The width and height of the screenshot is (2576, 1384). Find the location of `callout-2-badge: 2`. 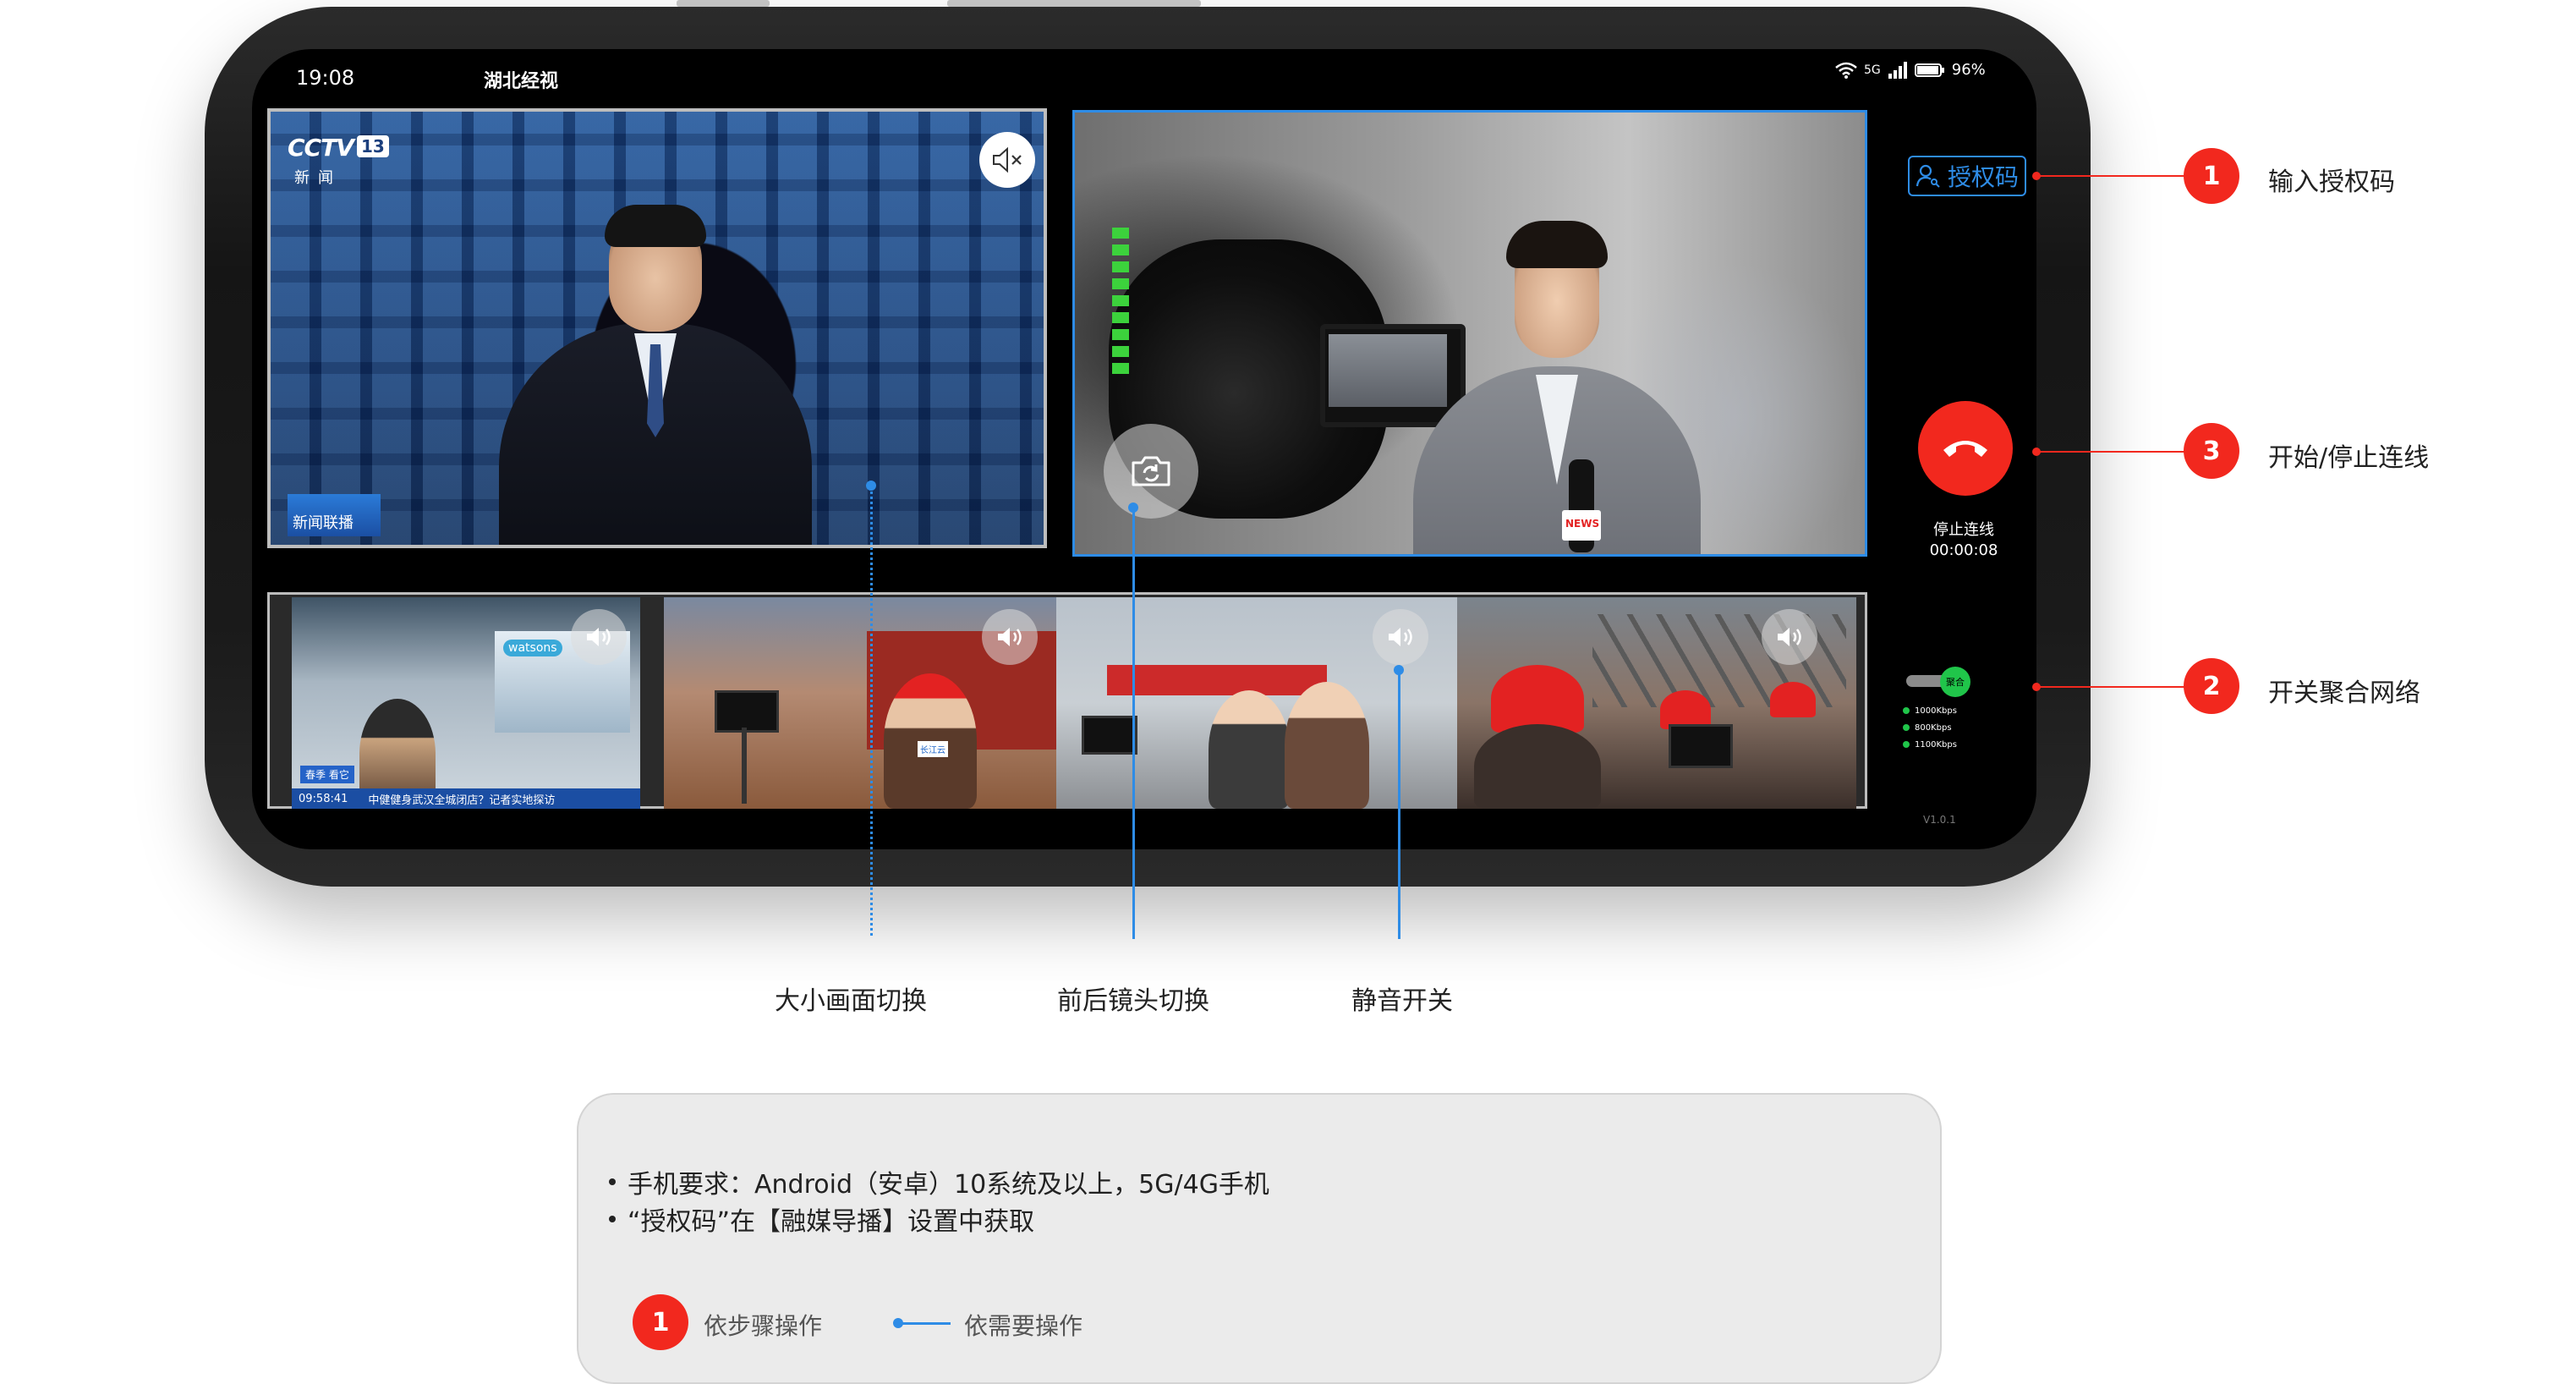

callout-2-badge: 2 is located at coordinates (2211, 686).